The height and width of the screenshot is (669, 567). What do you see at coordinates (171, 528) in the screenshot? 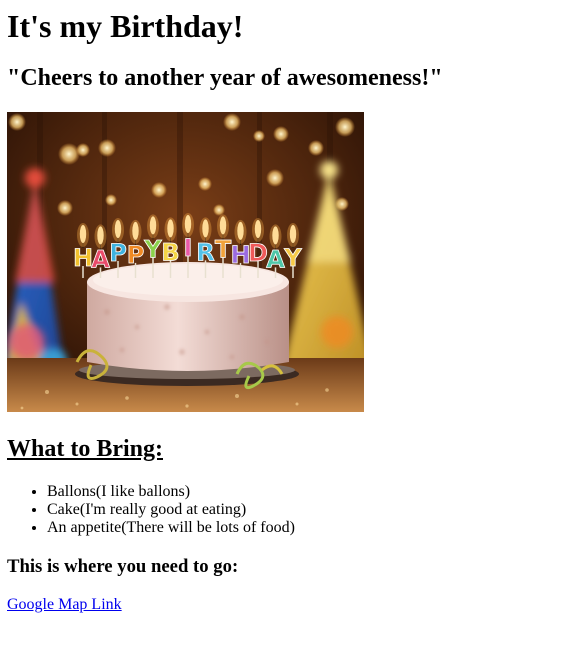
I see `list-item: An appetite(There will be lots of food)` at bounding box center [171, 528].